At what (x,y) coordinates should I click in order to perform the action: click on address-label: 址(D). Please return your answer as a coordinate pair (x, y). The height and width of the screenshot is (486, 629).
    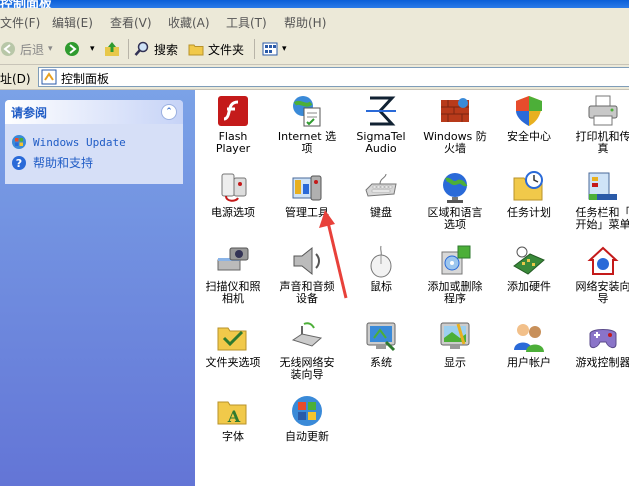
    Looking at the image, I should click on (15, 79).